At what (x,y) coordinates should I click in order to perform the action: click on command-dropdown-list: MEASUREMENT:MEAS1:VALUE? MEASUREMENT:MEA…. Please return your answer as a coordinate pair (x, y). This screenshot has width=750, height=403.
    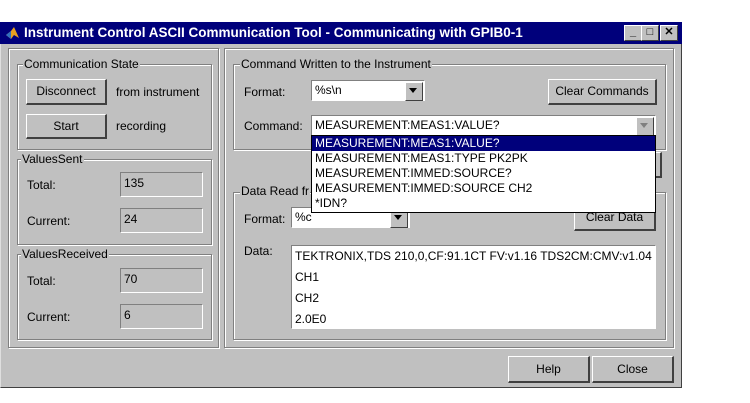
    Looking at the image, I should click on (483, 174).